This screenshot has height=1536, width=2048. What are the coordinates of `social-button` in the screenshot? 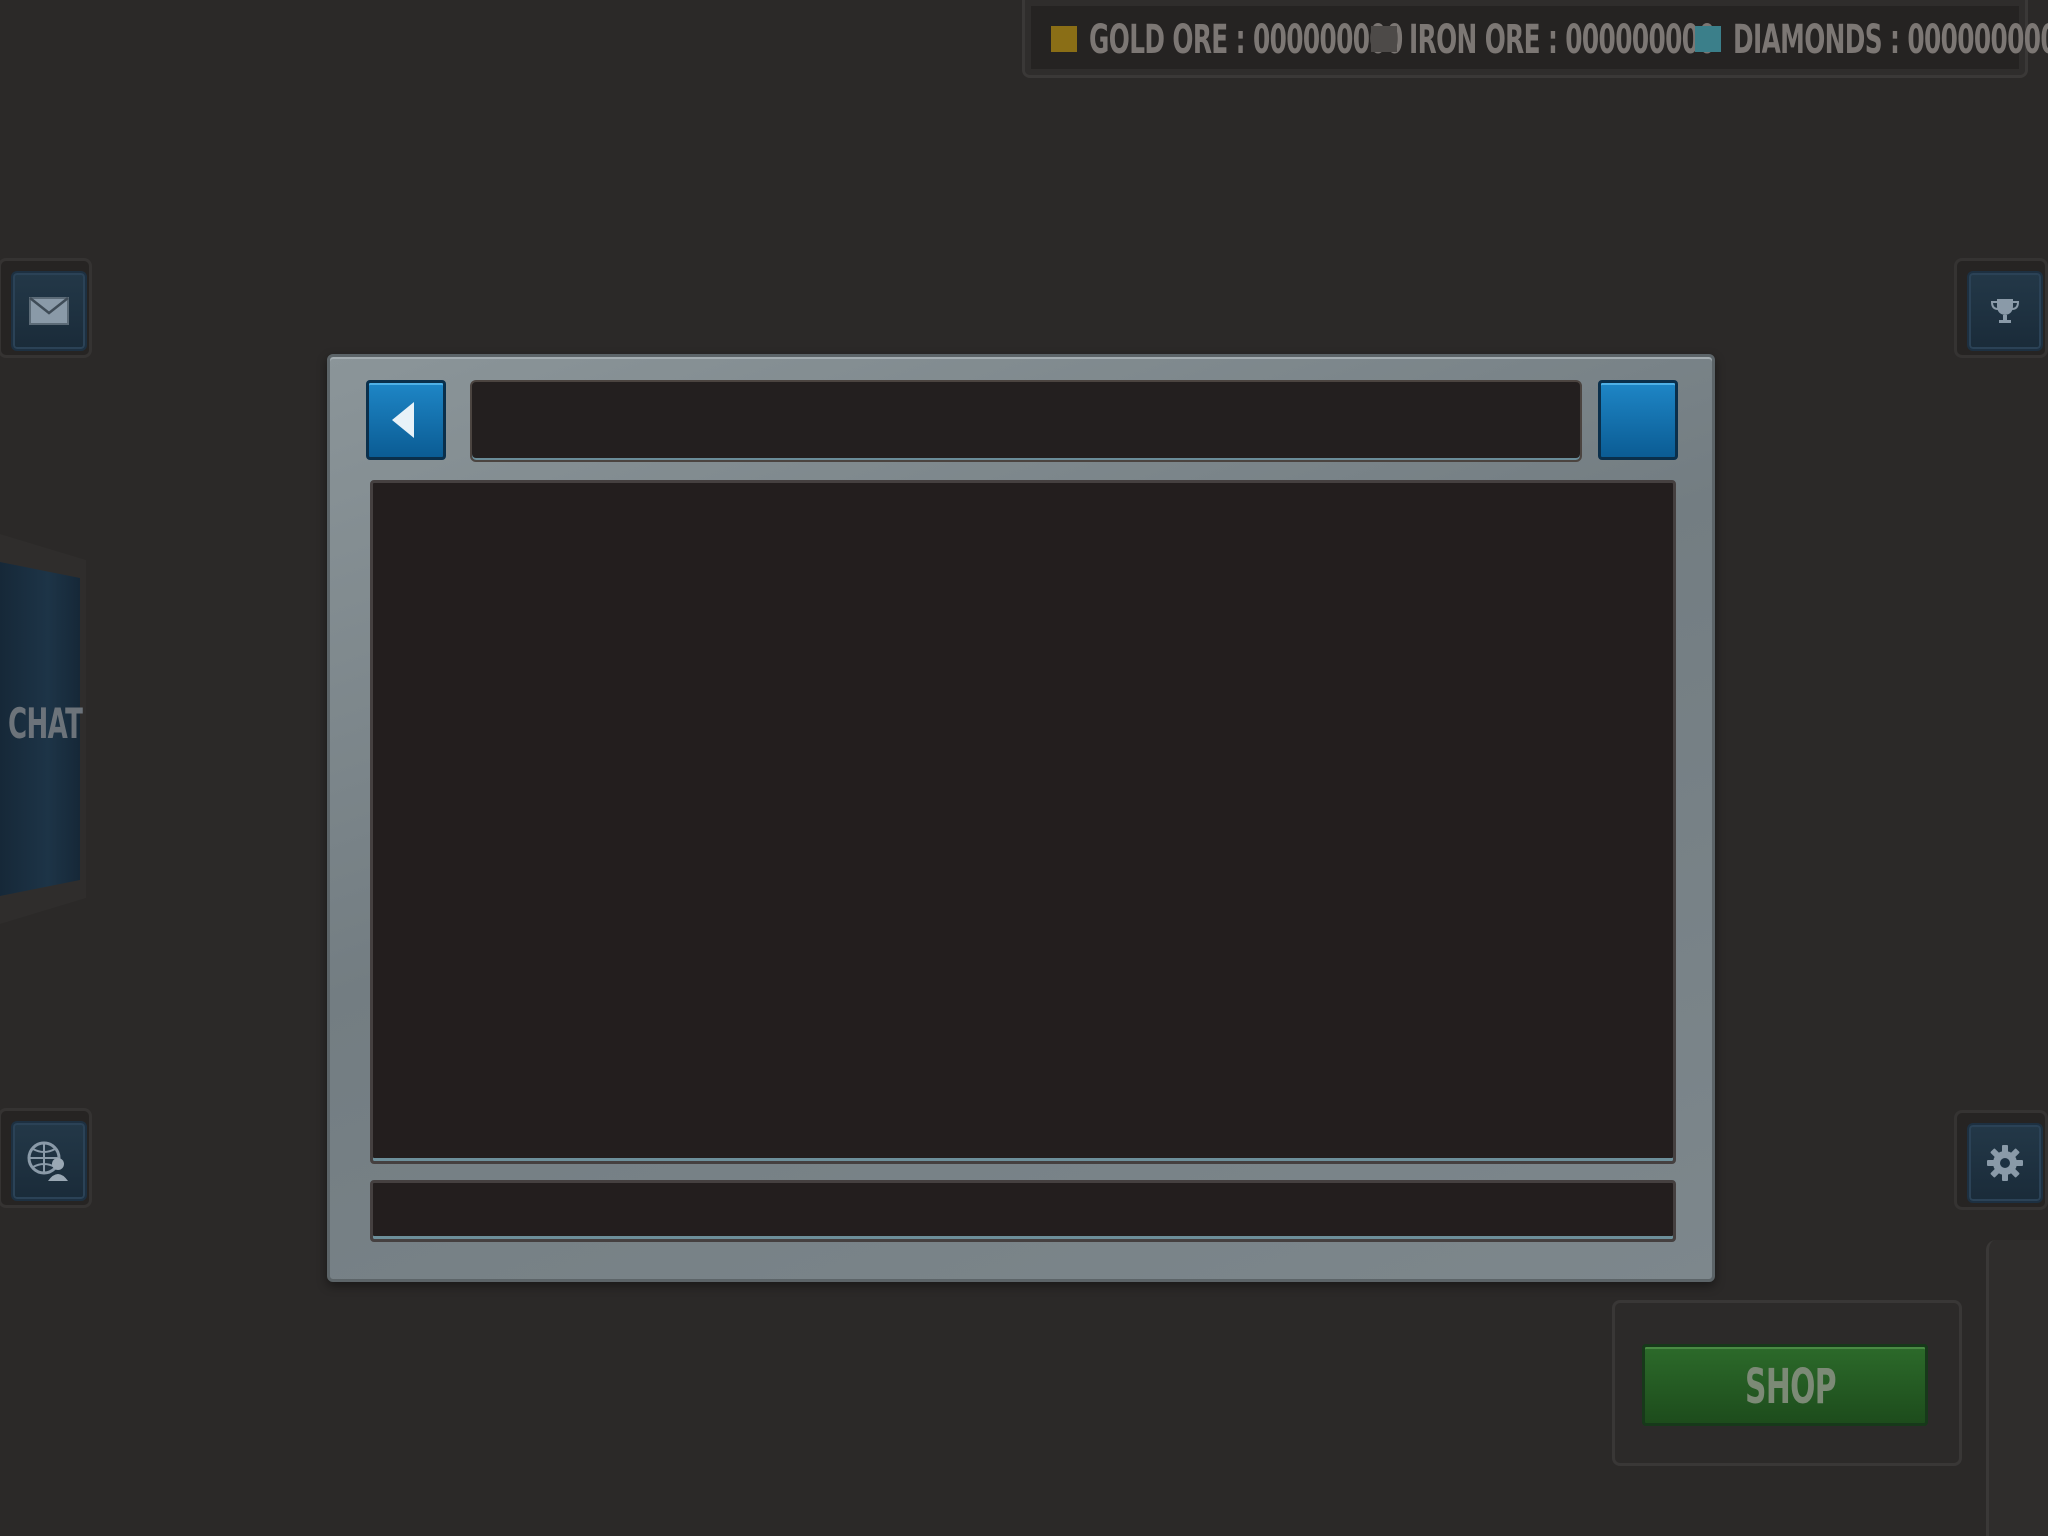 It's located at (46, 1158).